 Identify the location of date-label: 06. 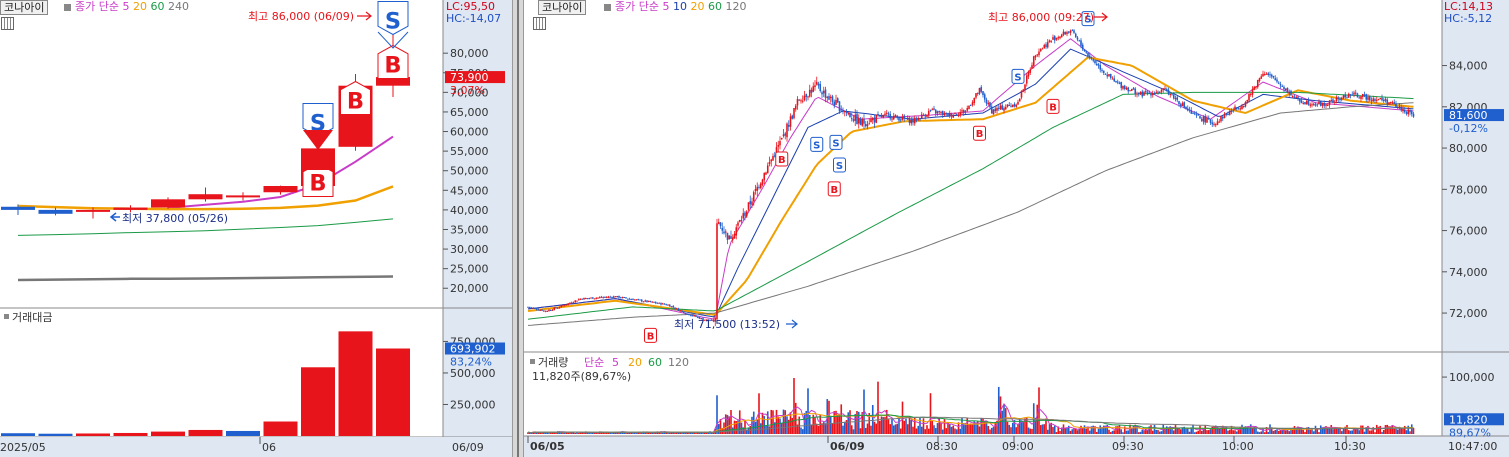
(269, 447).